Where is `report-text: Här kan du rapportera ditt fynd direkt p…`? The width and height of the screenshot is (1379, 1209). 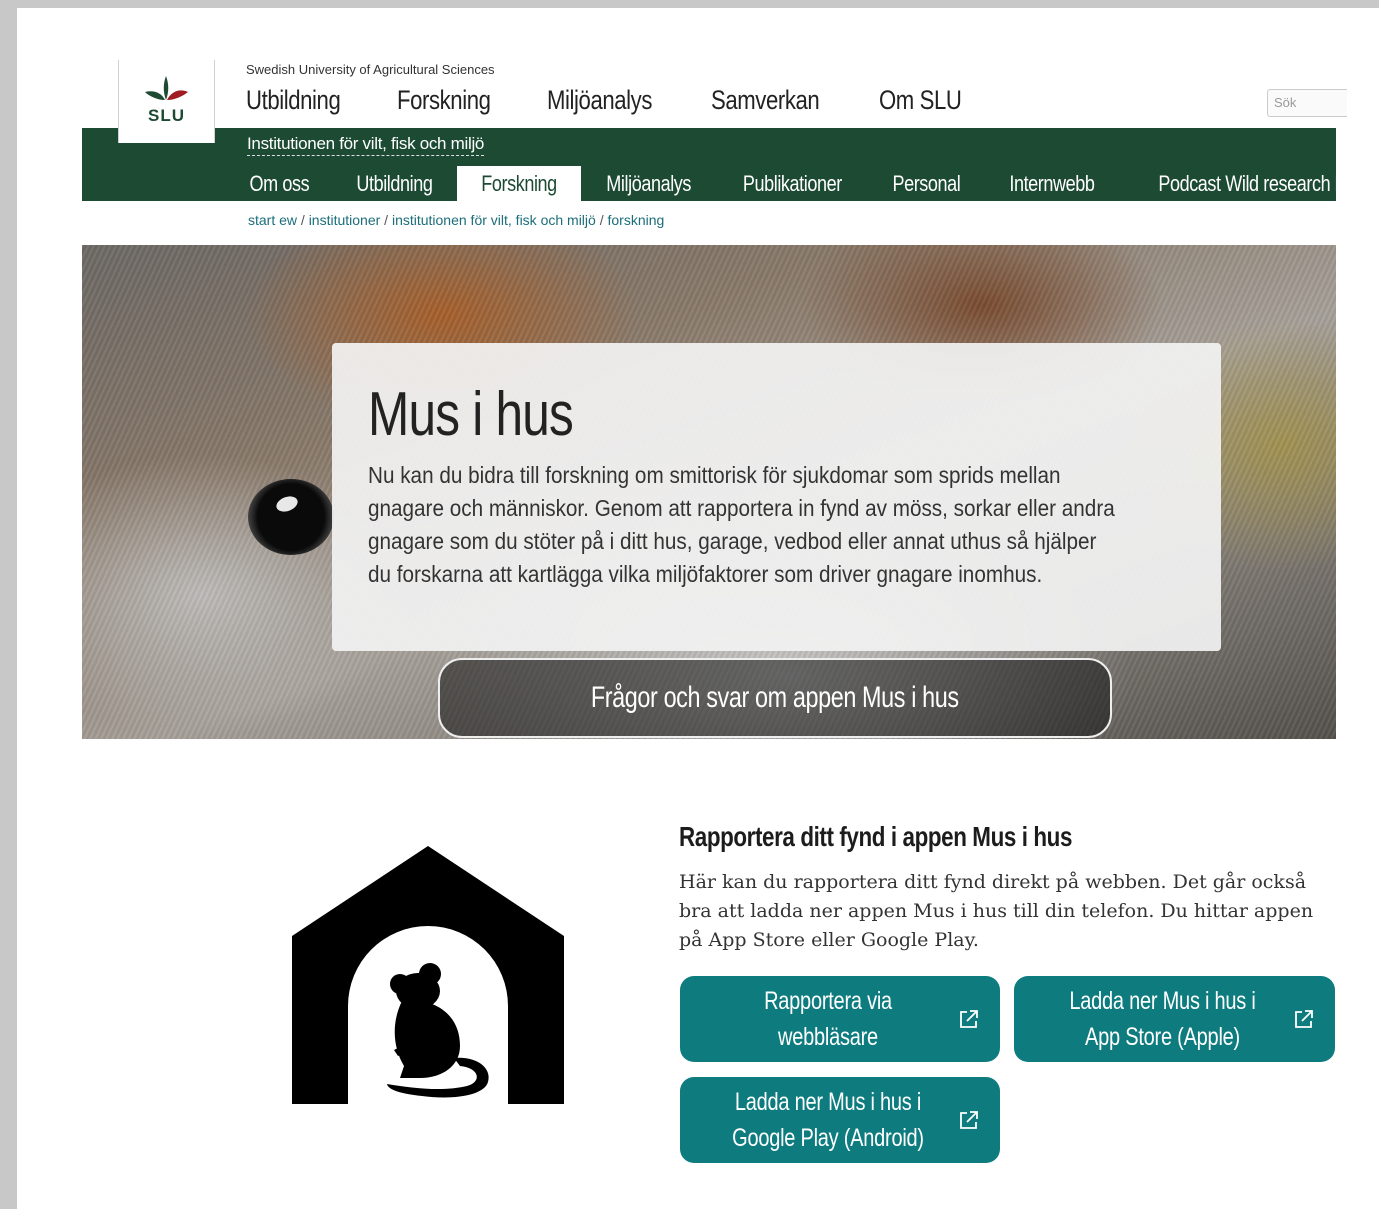 report-text: Här kan du rapportera ditt fynd direkt p… is located at coordinates (996, 911).